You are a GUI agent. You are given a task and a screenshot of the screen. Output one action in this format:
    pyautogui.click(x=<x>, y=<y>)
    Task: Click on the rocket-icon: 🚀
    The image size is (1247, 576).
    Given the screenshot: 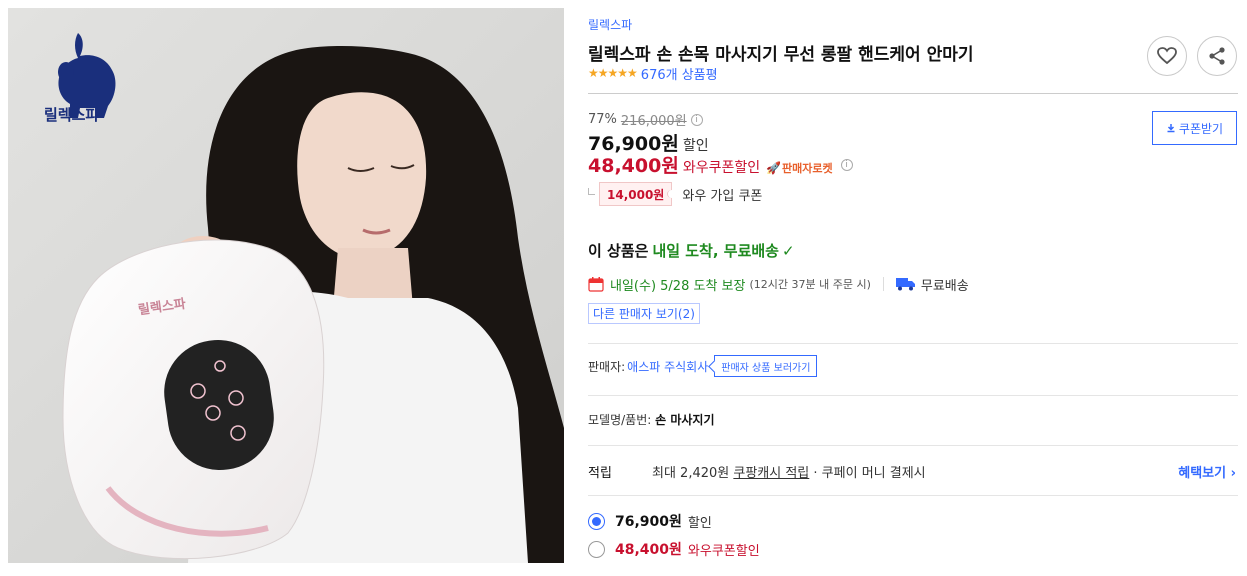 What is the action you would take?
    pyautogui.click(x=774, y=168)
    